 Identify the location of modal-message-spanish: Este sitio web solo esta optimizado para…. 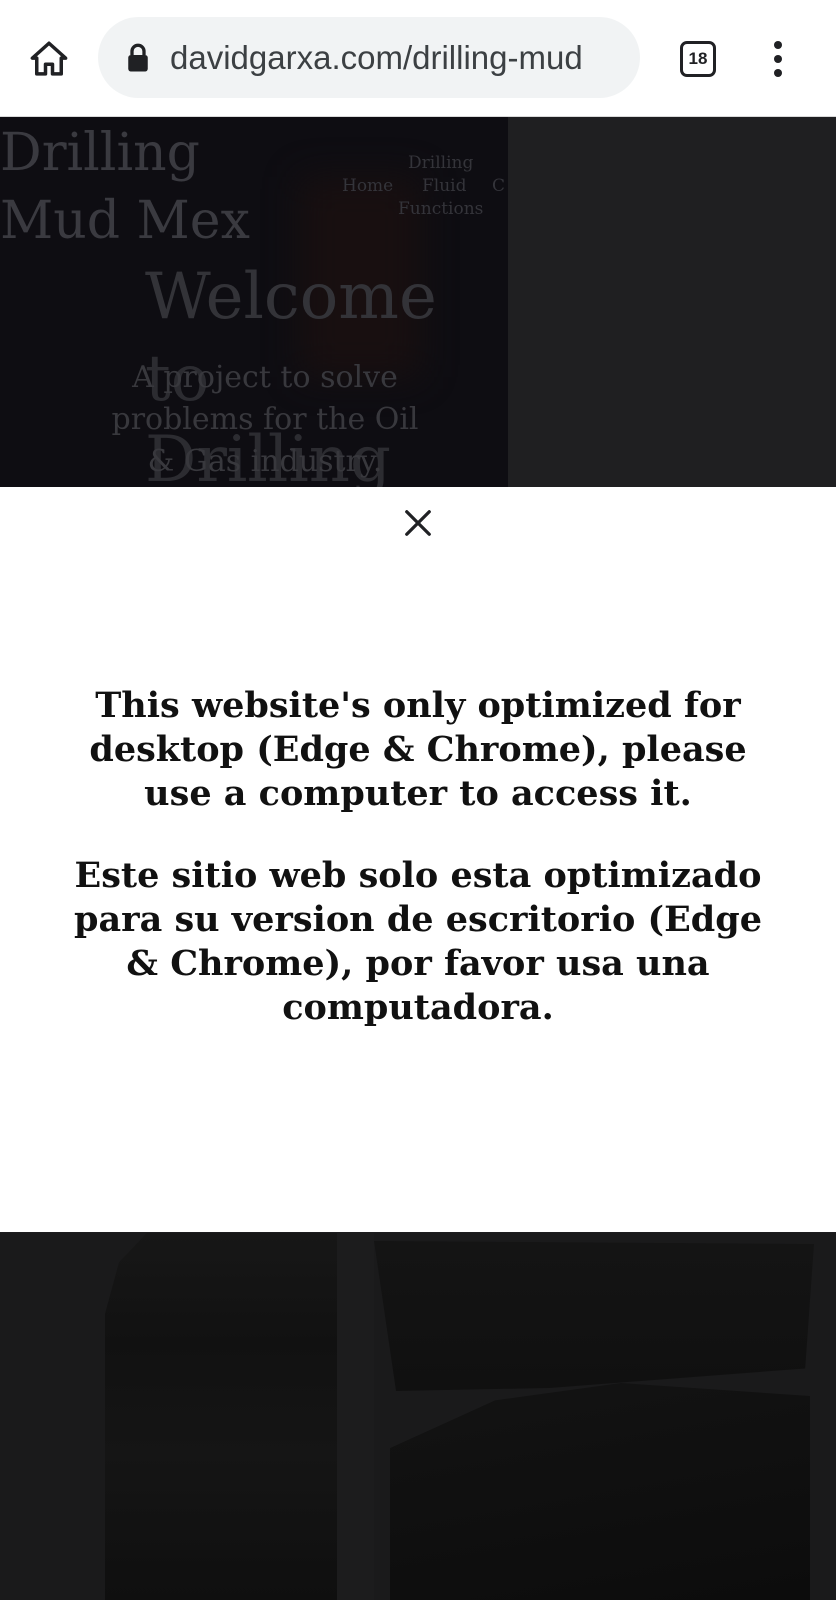
(418, 941).